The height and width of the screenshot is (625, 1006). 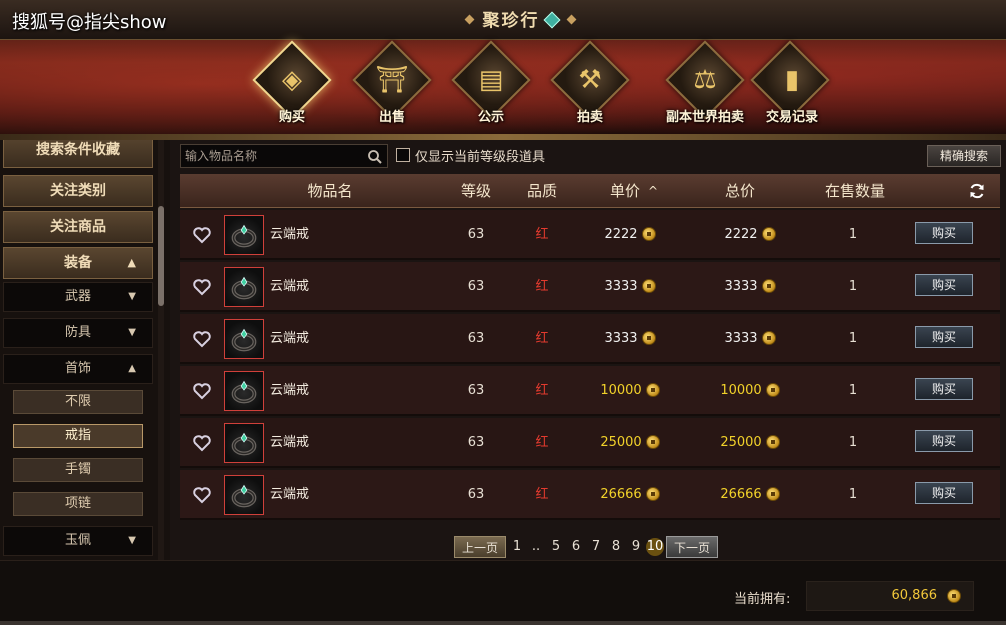 I want to click on header-name: 物品名, so click(x=330, y=191).